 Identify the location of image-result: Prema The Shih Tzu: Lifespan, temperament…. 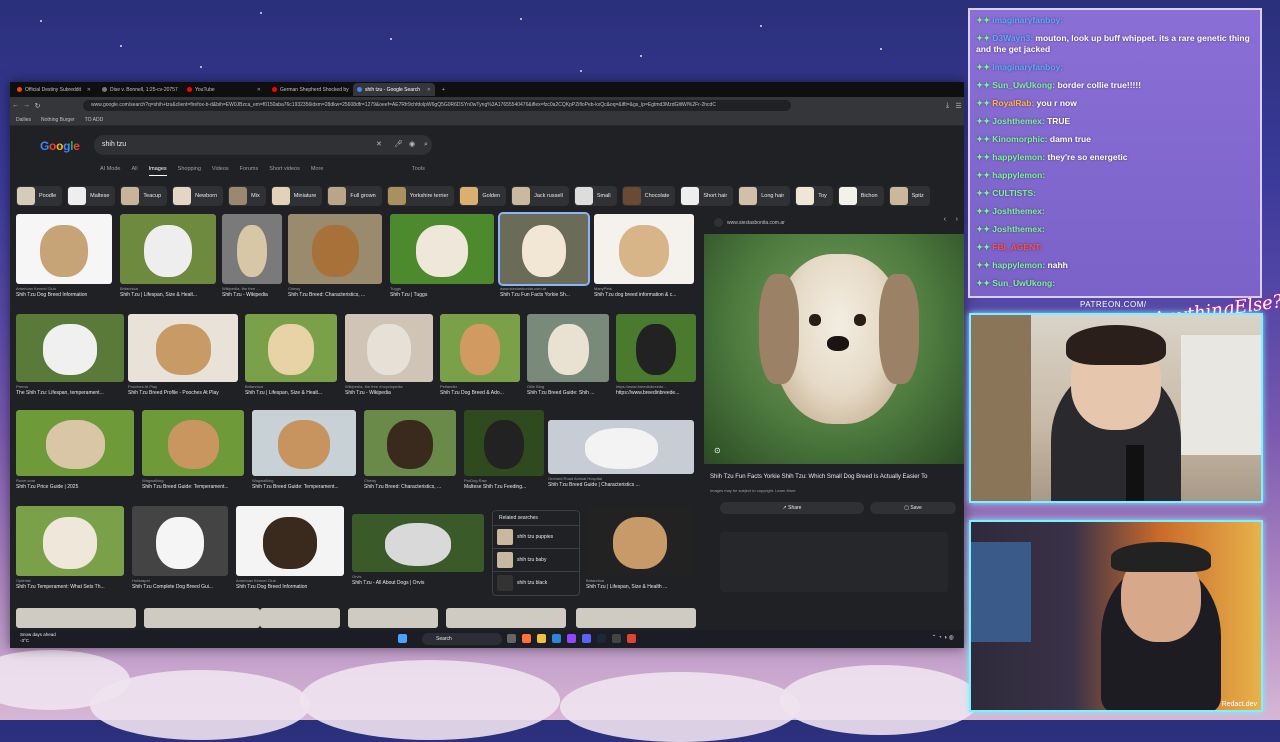
(70, 355).